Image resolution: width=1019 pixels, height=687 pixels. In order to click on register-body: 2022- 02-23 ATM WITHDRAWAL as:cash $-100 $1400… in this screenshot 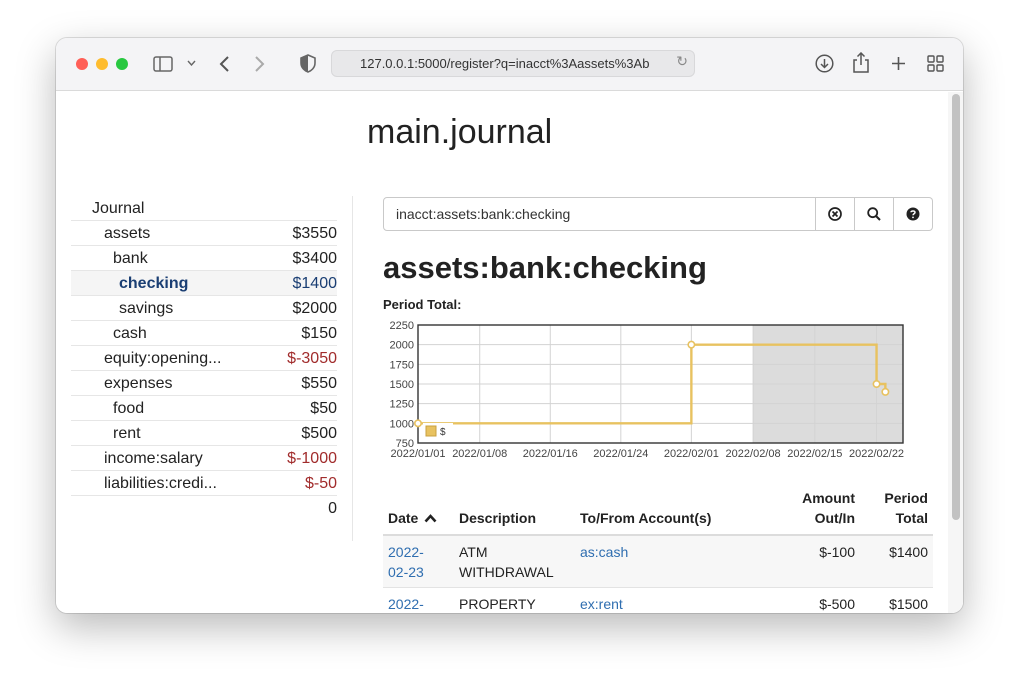, I will do `click(658, 574)`.